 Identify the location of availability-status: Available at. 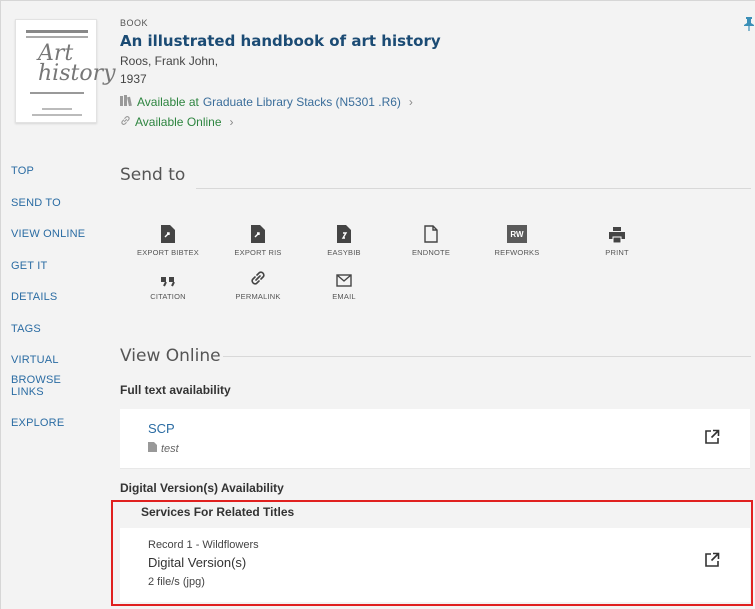
(168, 102).